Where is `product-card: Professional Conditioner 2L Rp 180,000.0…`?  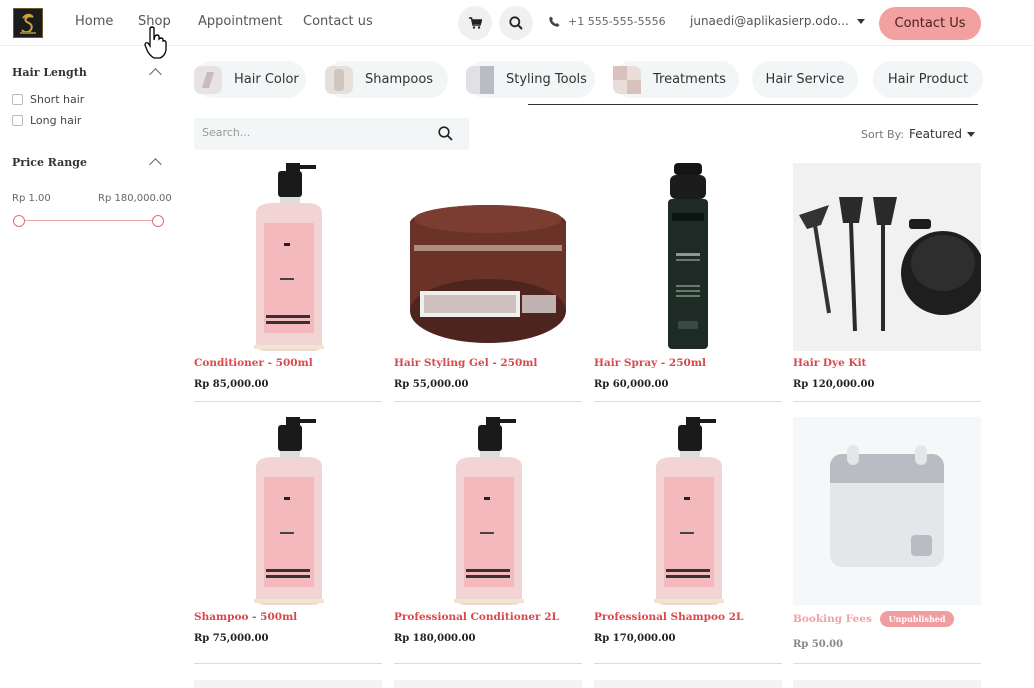 product-card: Professional Conditioner 2L Rp 180,000.0… is located at coordinates (488, 540).